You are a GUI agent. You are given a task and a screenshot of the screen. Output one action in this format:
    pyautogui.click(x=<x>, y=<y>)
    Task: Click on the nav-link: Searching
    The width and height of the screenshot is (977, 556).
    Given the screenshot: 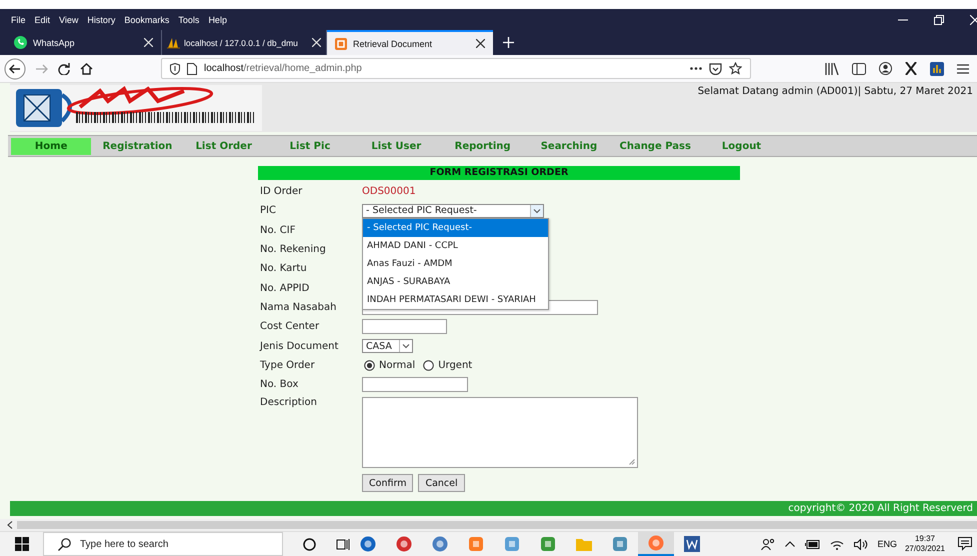 What is the action you would take?
    pyautogui.click(x=568, y=146)
    